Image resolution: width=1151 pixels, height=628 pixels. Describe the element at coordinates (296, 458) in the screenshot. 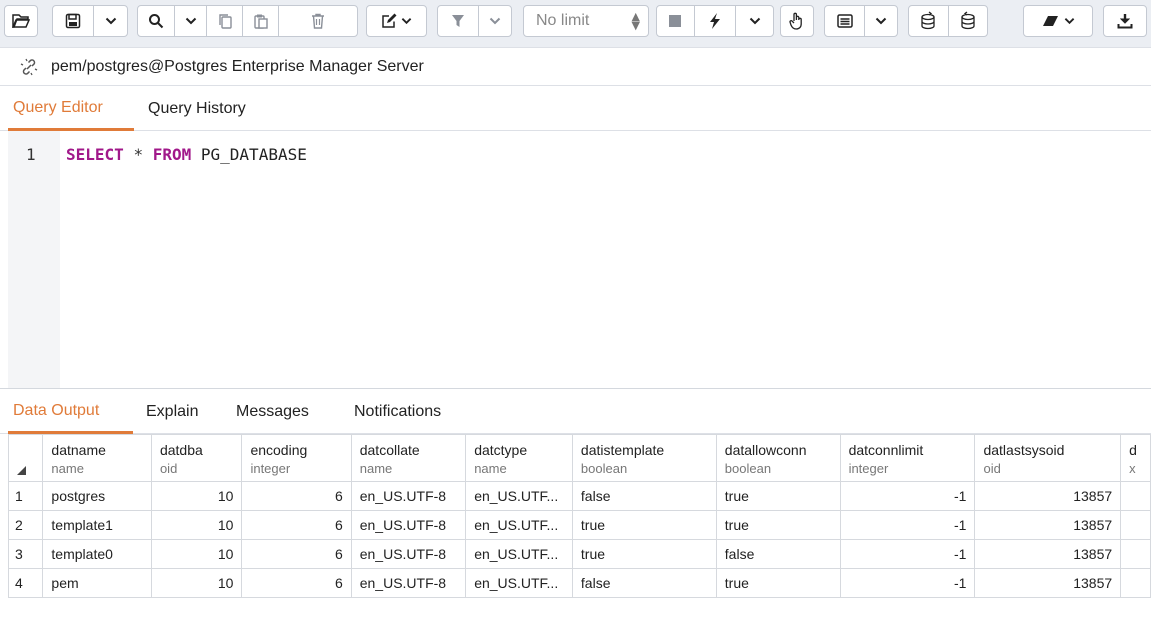

I see `column-header: encoding integer` at that location.